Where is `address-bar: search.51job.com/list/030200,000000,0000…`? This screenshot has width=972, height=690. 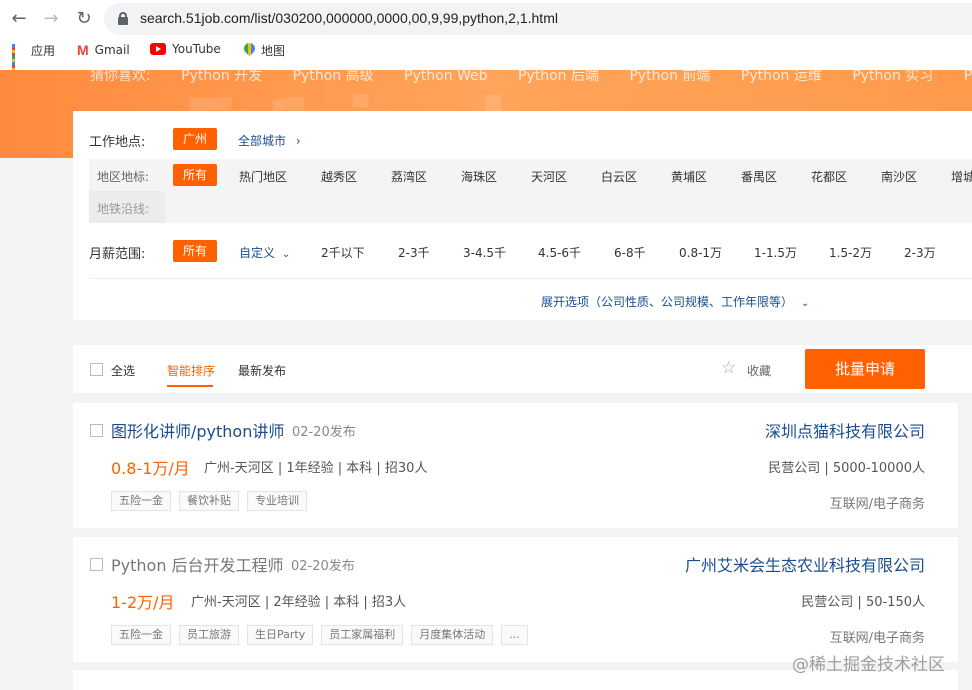
address-bar: search.51job.com/list/030200,000000,0000… is located at coordinates (538, 19).